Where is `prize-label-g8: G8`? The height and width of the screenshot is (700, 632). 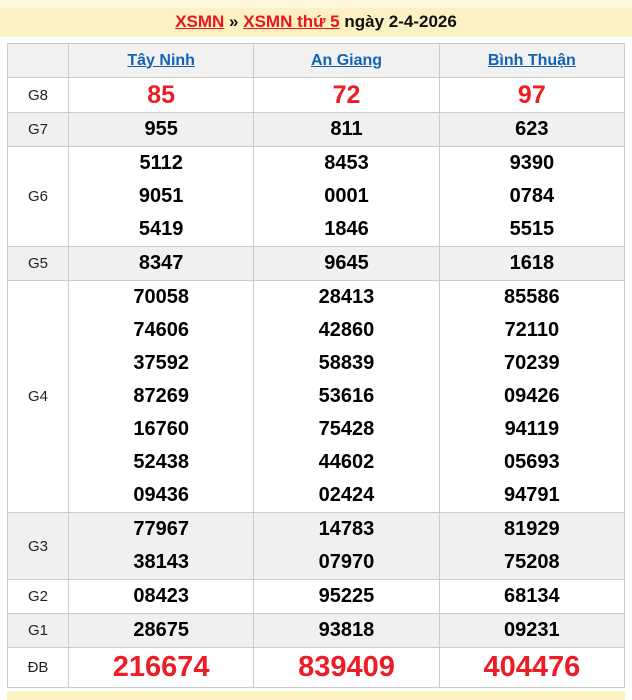 prize-label-g8: G8 is located at coordinates (38, 95).